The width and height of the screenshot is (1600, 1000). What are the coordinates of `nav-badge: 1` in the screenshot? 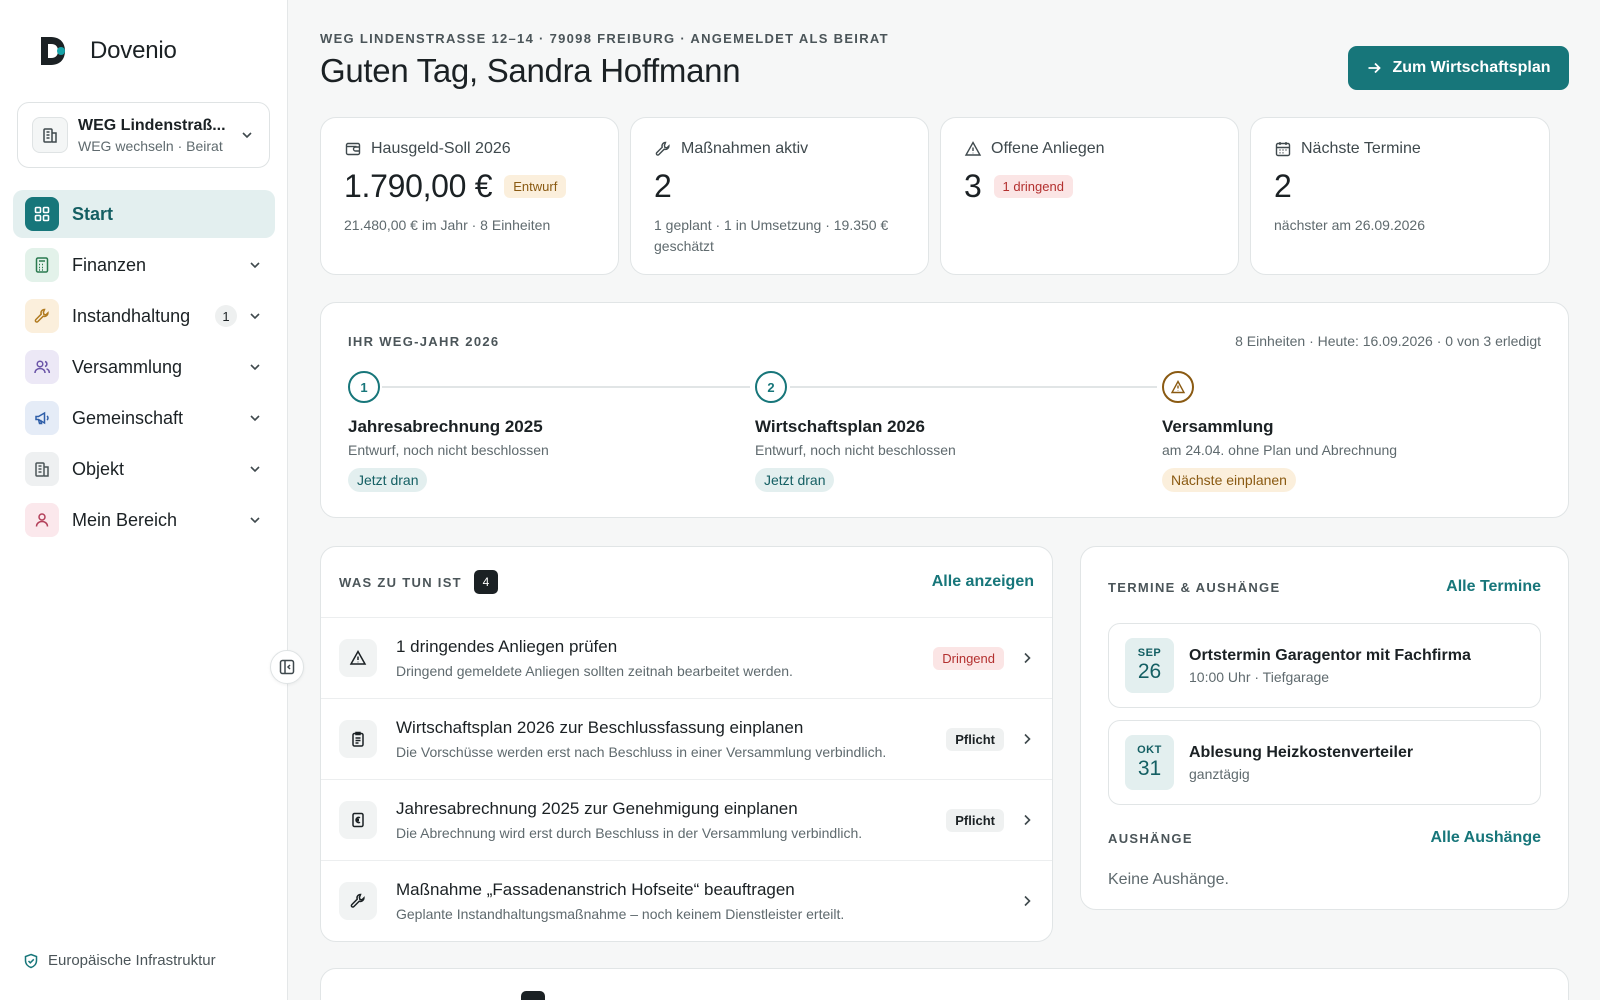 It's located at (226, 316).